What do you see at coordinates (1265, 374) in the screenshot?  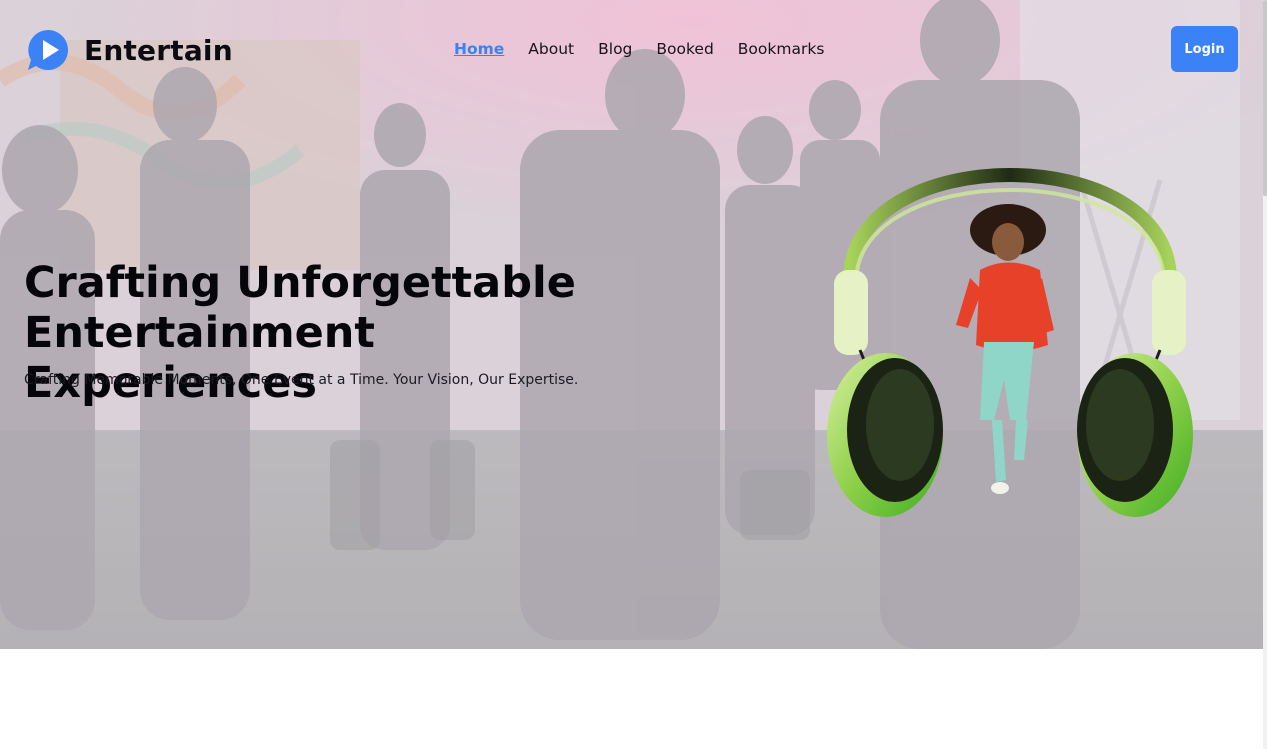 I see `page-scrollbar` at bounding box center [1265, 374].